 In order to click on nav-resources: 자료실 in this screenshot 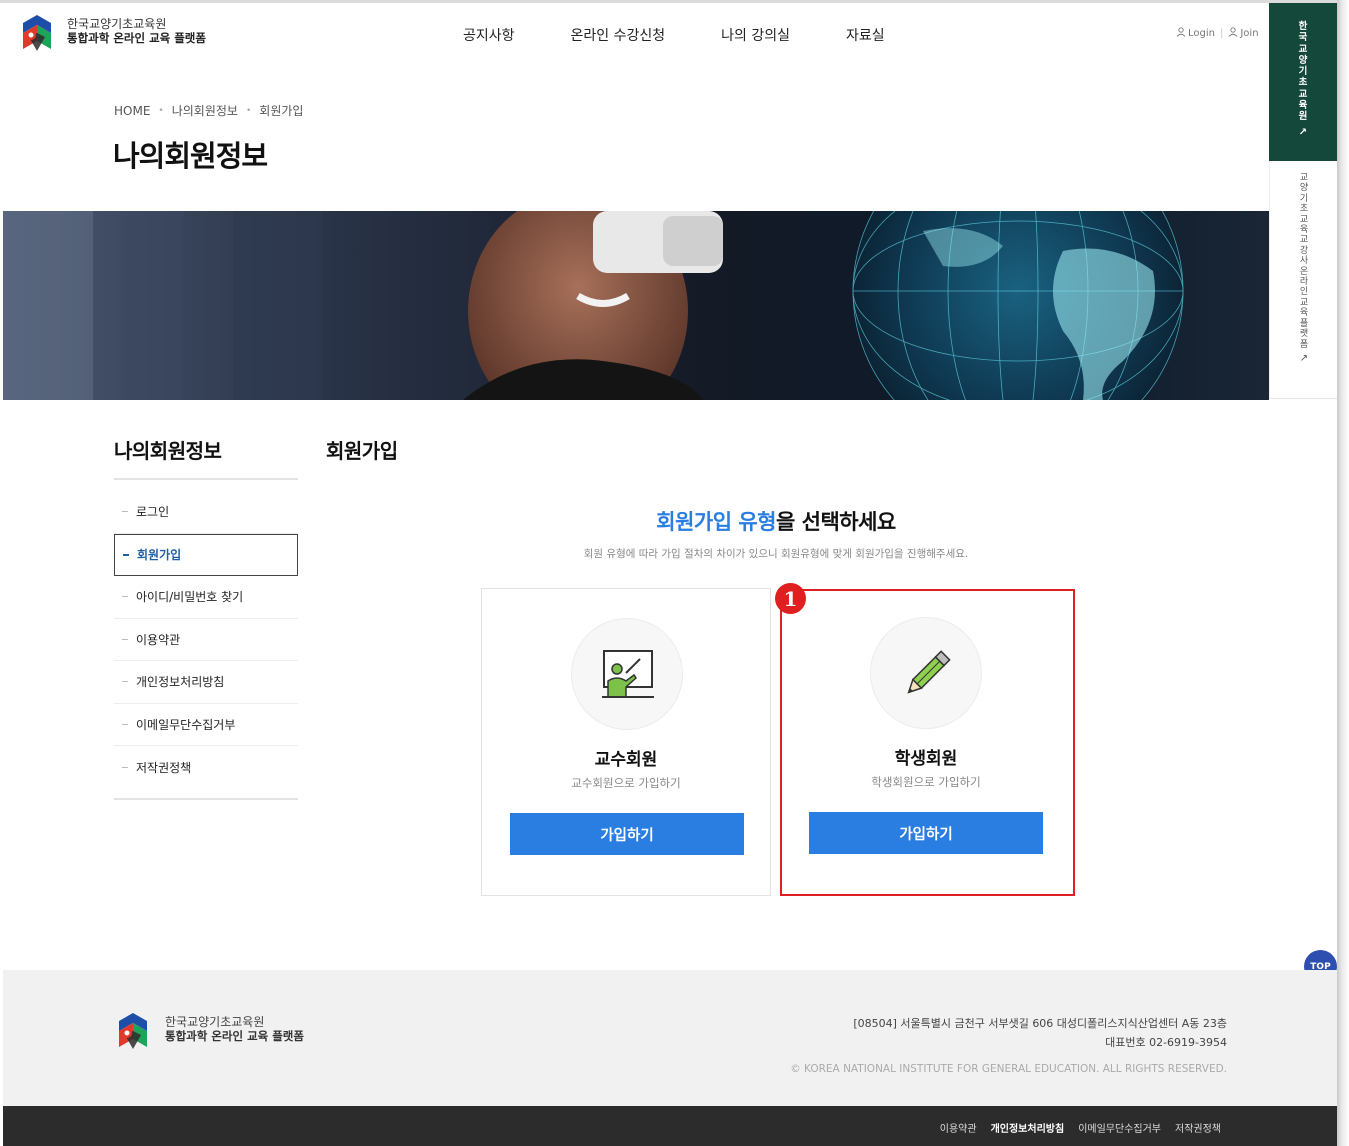, I will do `click(865, 35)`.